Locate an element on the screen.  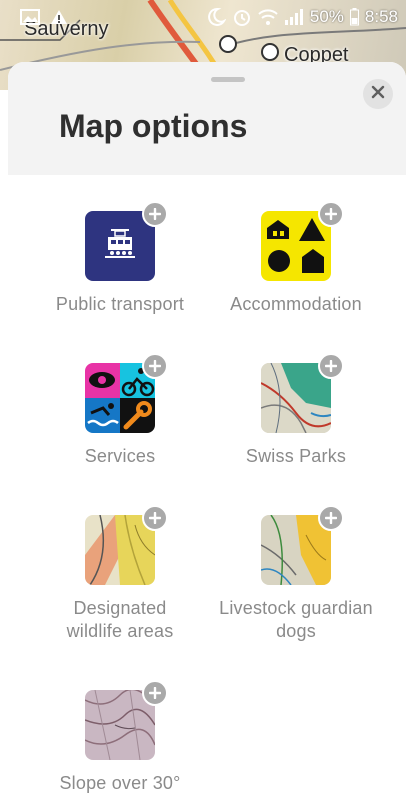
option-label: Accommodation is located at coordinates (296, 304).